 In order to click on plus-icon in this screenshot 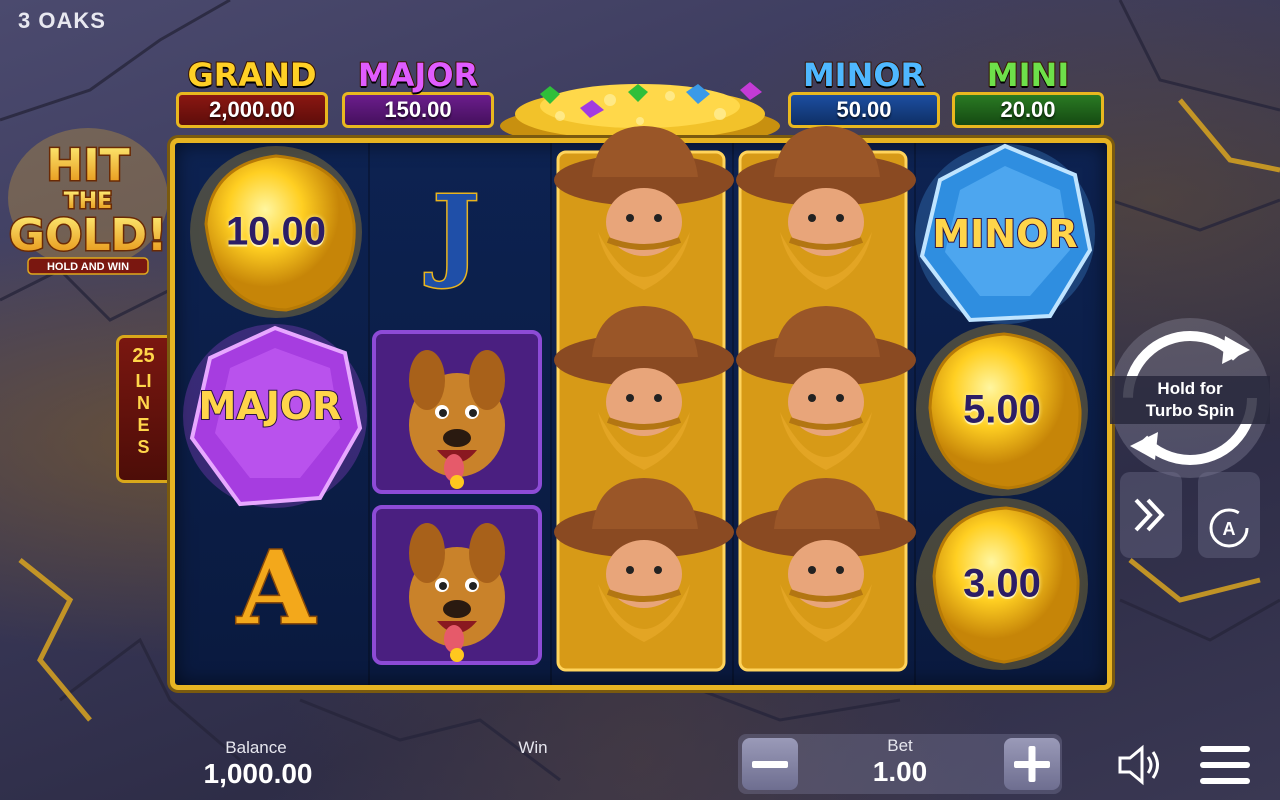, I will do `click(1032, 764)`.